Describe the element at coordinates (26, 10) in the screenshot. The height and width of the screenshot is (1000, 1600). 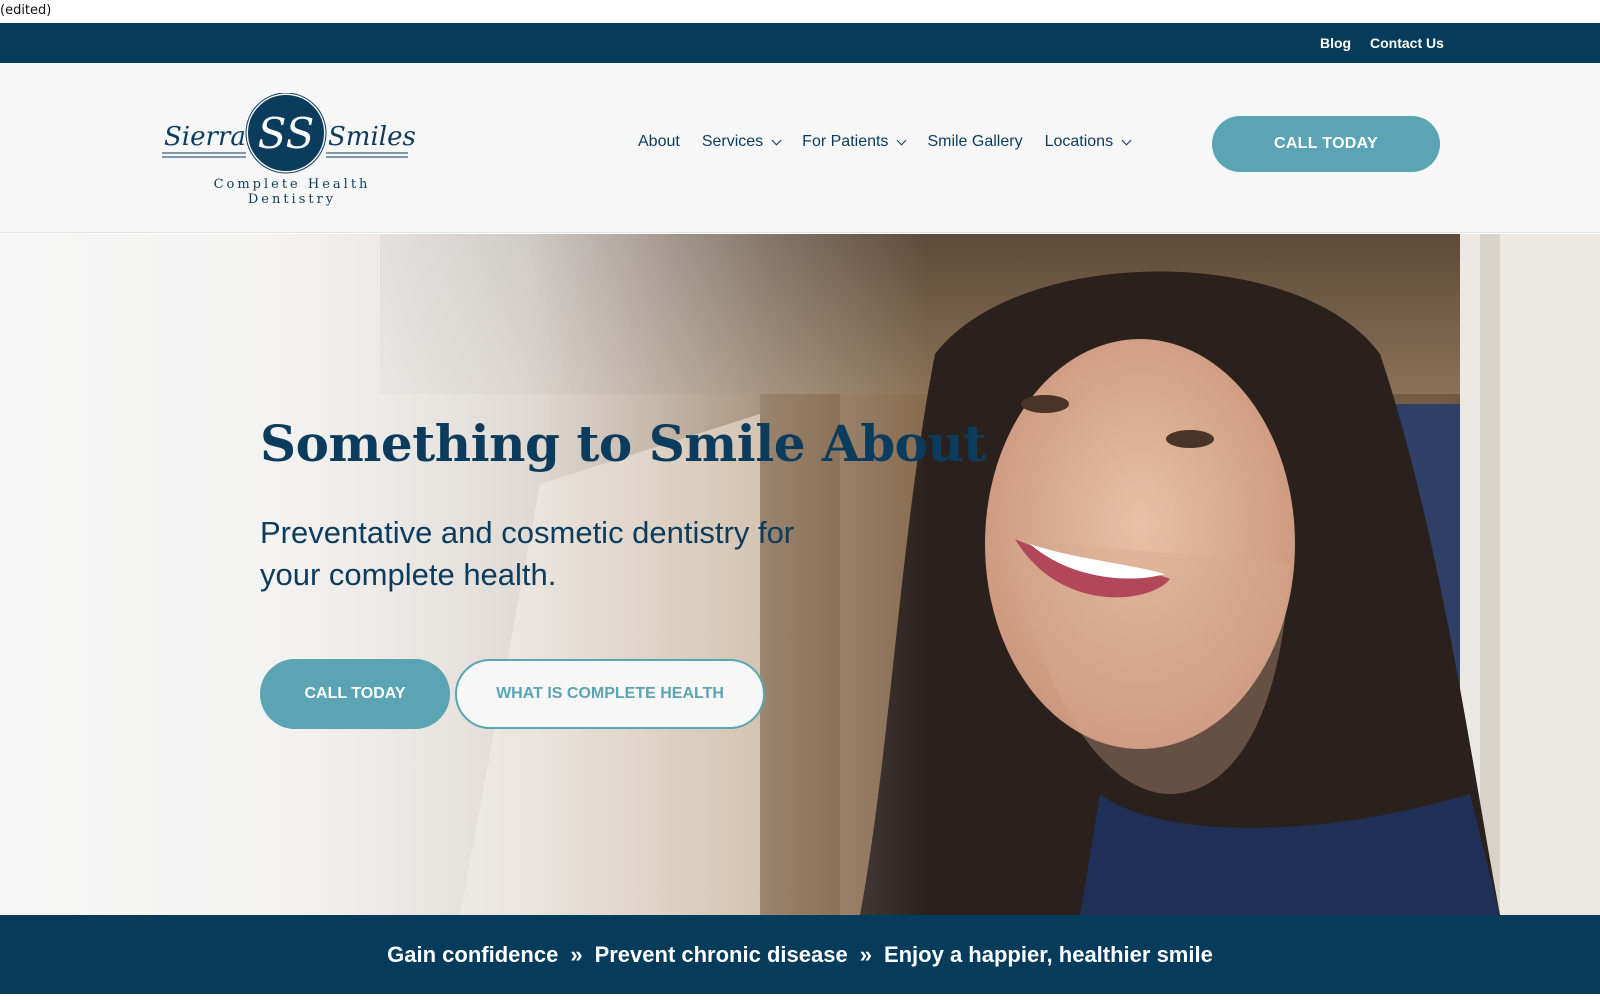
I see `edited-note: (edited)` at that location.